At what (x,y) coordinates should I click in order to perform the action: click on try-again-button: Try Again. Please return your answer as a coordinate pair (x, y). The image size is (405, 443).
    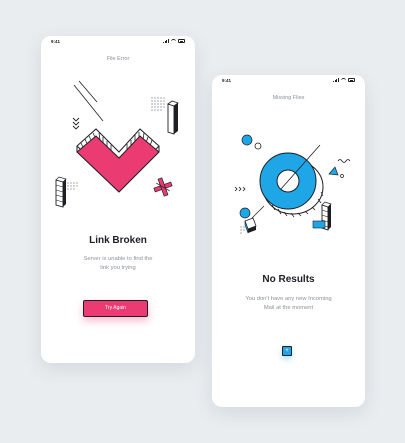
    Looking at the image, I should click on (115, 308).